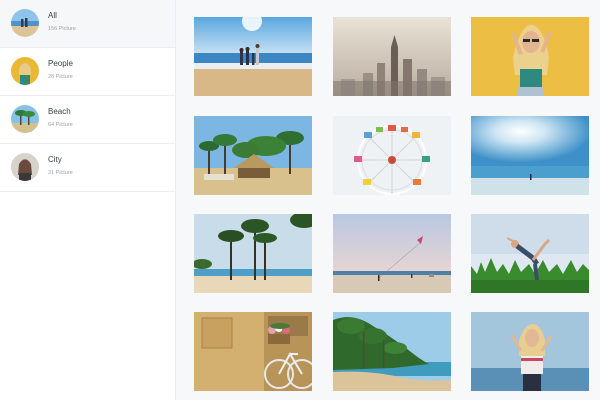 The width and height of the screenshot is (600, 400). I want to click on album-name: Beach, so click(59, 111).